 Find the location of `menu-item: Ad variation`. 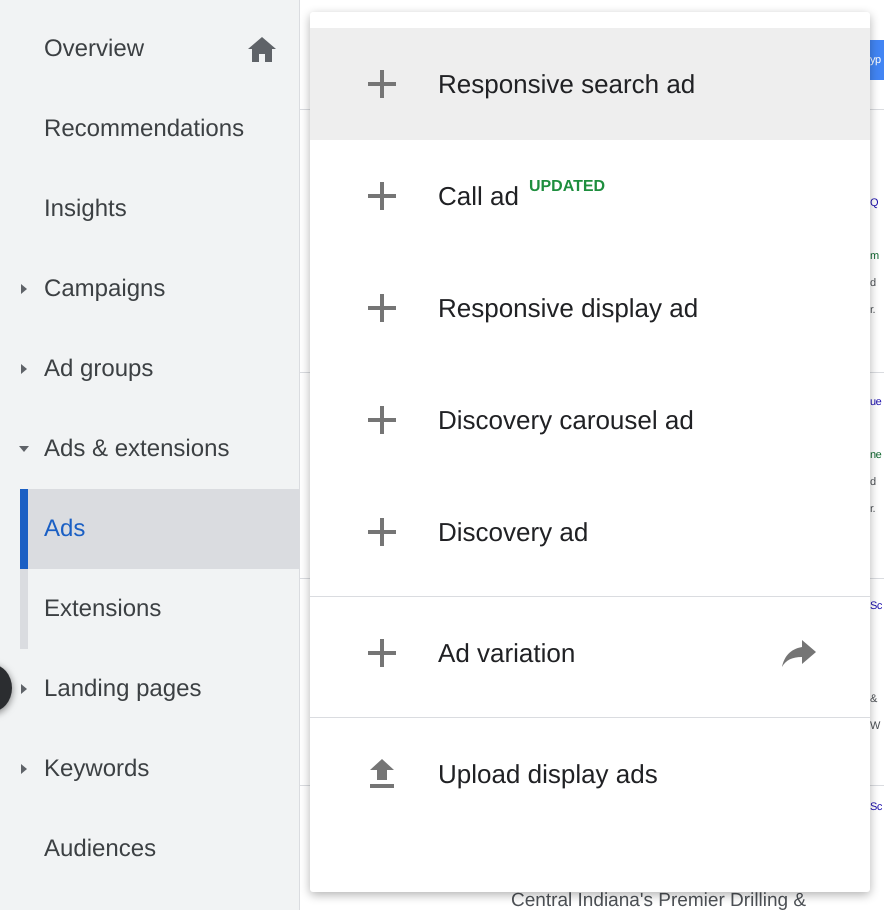

menu-item: Ad variation is located at coordinates (590, 653).